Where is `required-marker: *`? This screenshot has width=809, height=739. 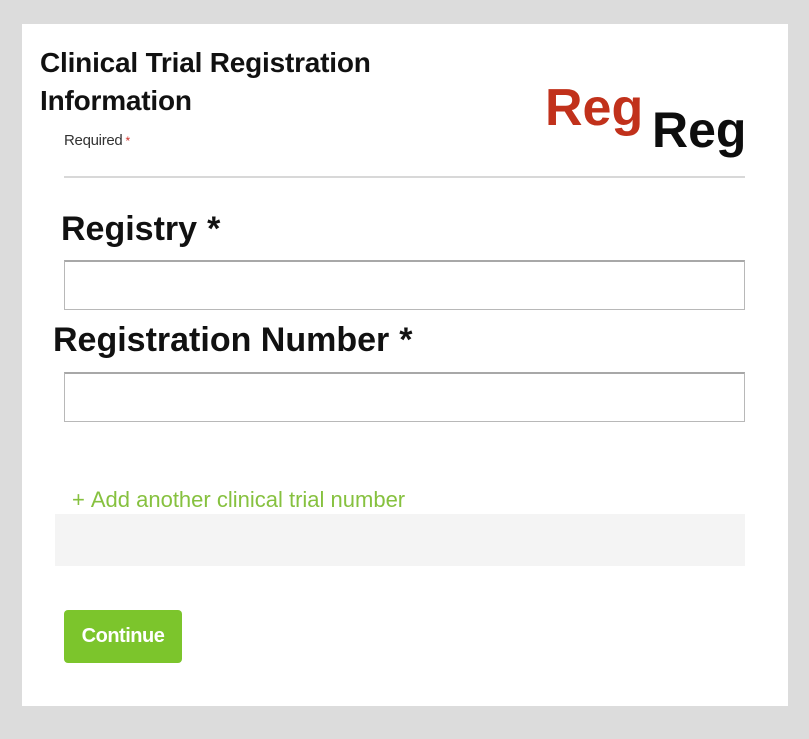
required-marker: * is located at coordinates (127, 141).